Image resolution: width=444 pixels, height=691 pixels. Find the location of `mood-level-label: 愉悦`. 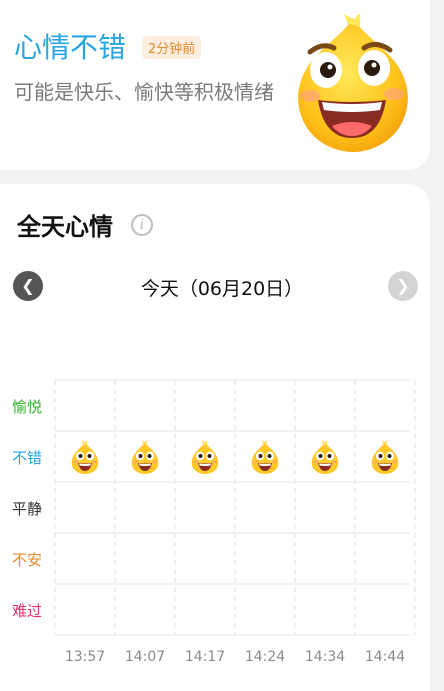

mood-level-label: 愉悦 is located at coordinates (27, 407).